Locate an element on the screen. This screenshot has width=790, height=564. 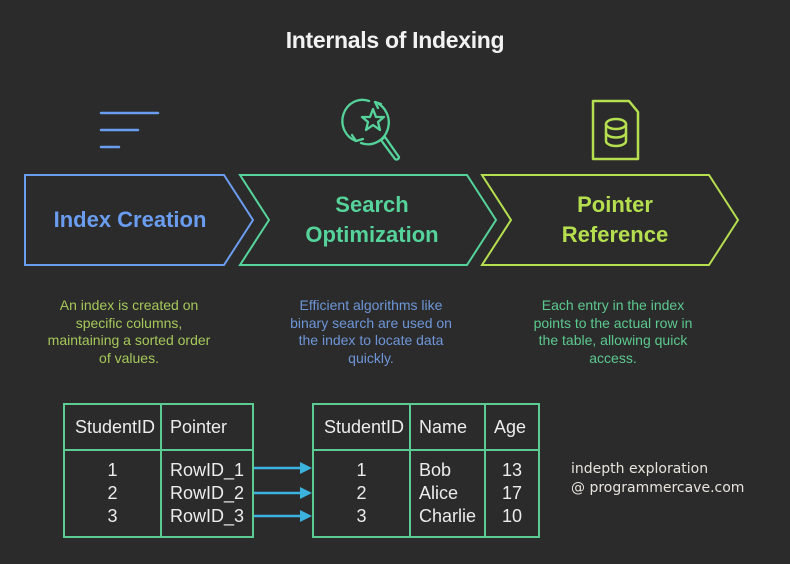
header-cell: Age is located at coordinates (512, 427).